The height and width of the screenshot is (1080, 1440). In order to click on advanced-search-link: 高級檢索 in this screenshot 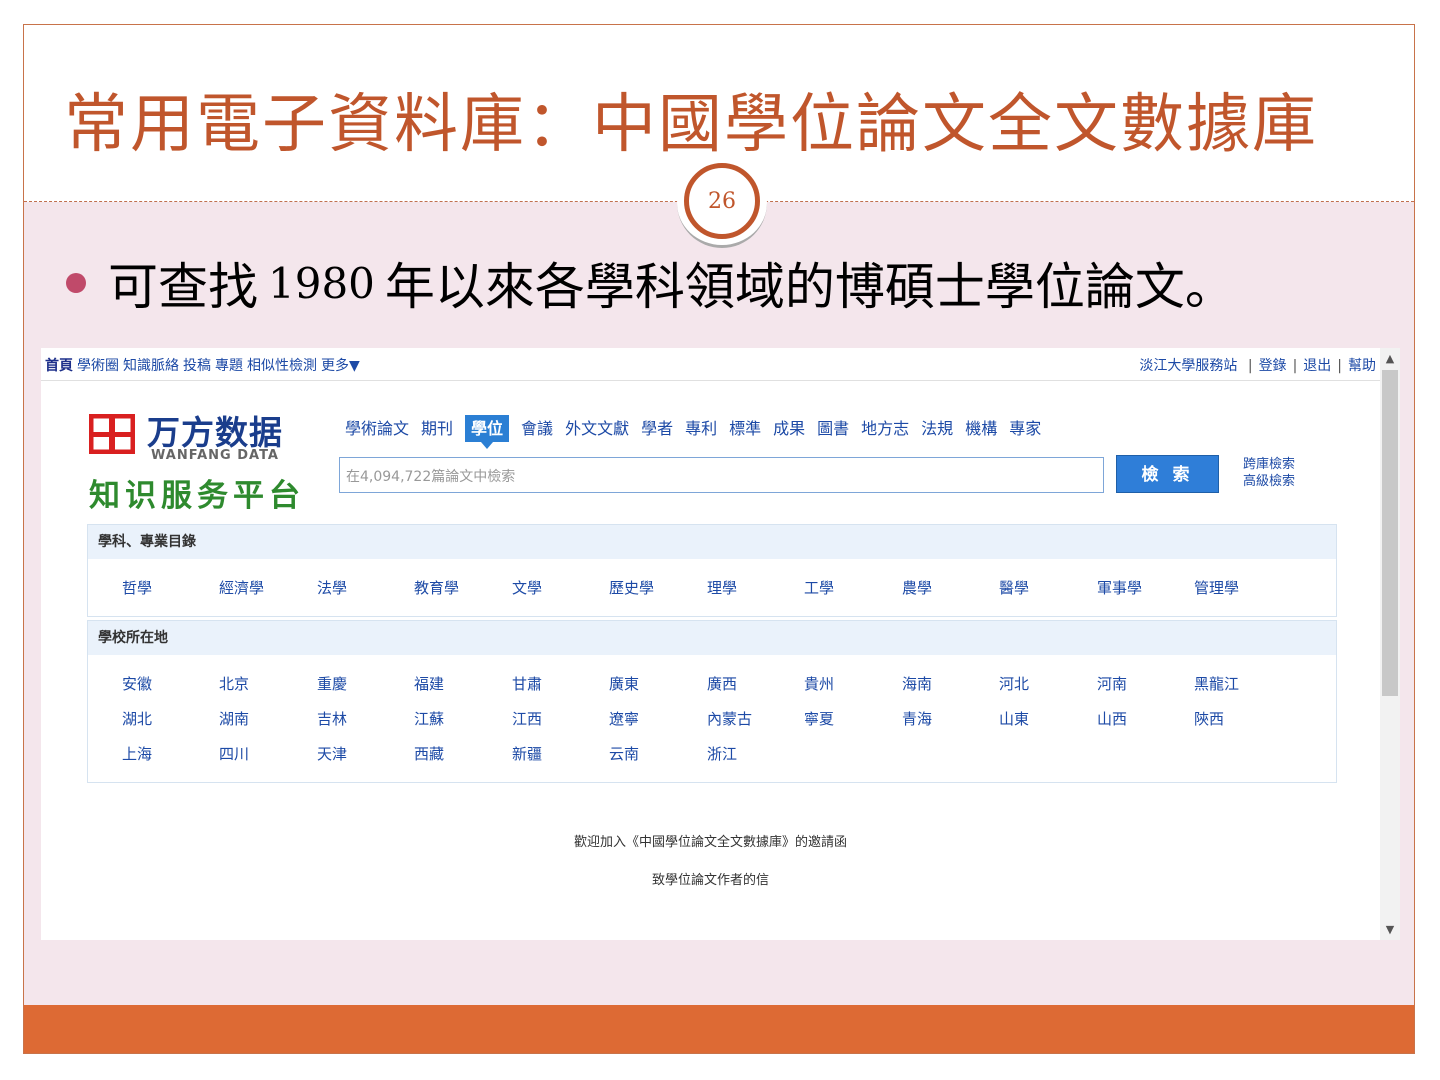, I will do `click(1269, 481)`.